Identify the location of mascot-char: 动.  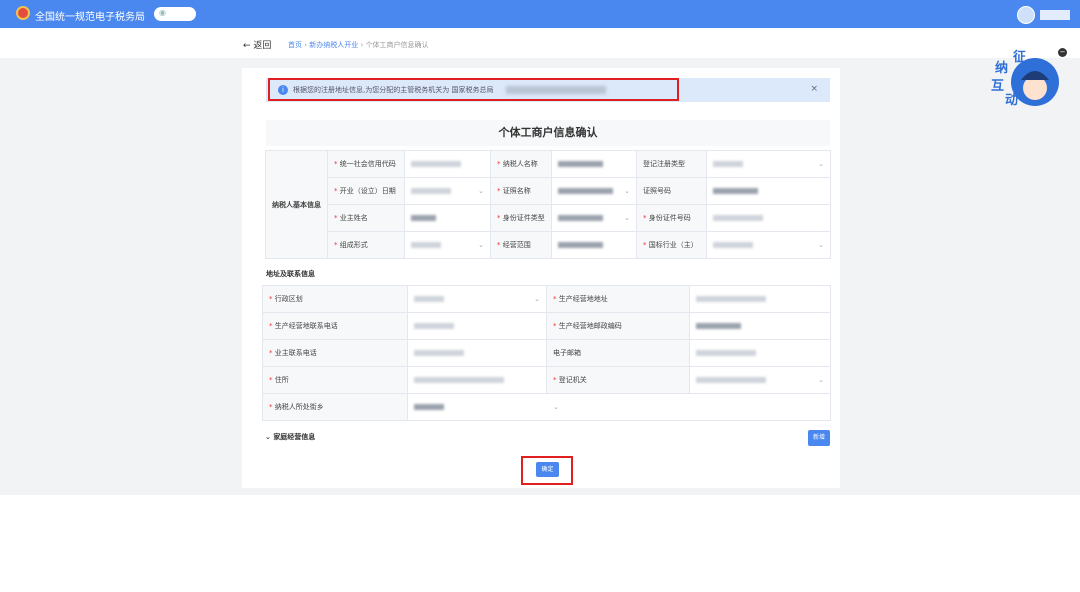
(1011, 100).